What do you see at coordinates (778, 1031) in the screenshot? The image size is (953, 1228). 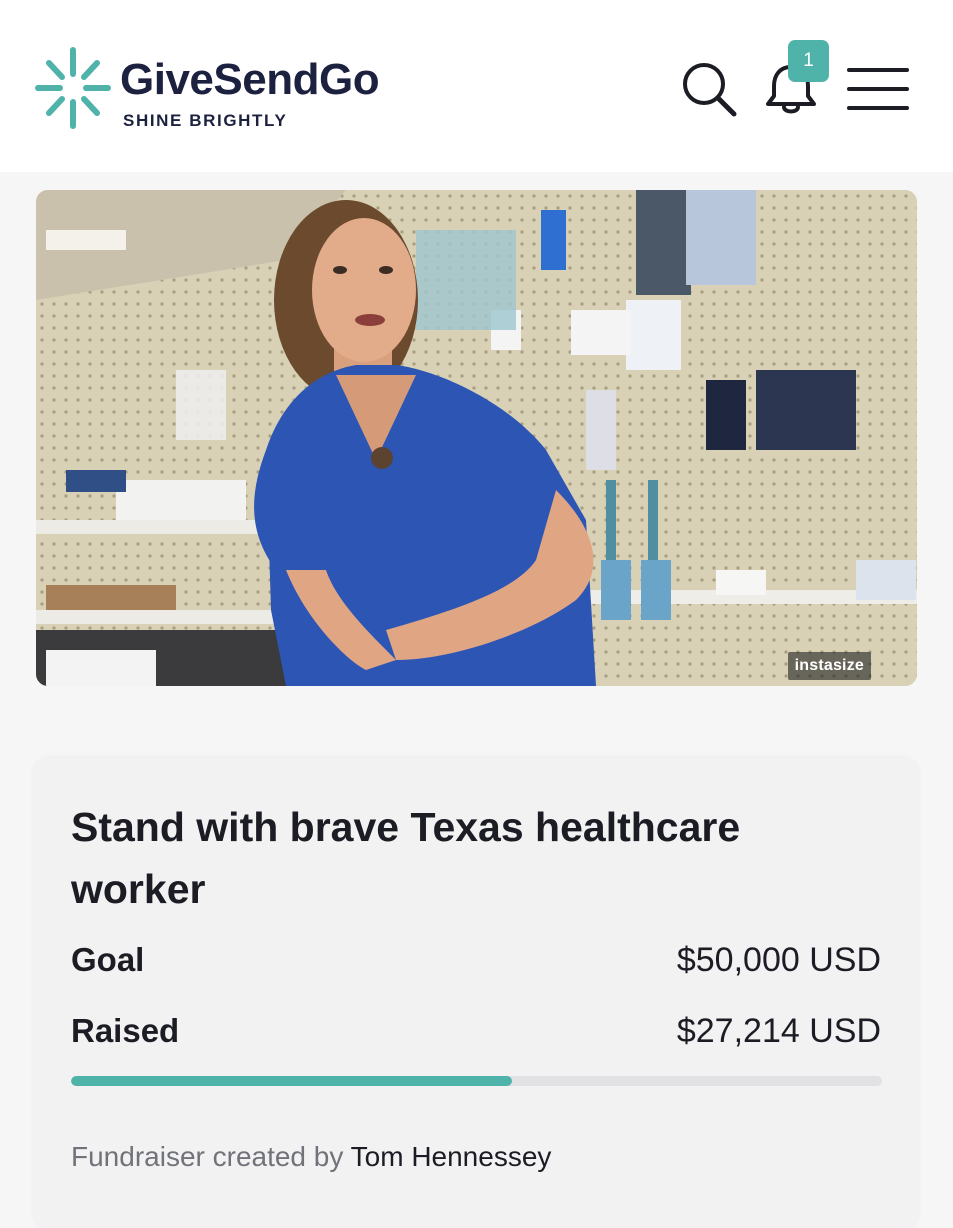 I see `raised-amount: $27,214 USD` at bounding box center [778, 1031].